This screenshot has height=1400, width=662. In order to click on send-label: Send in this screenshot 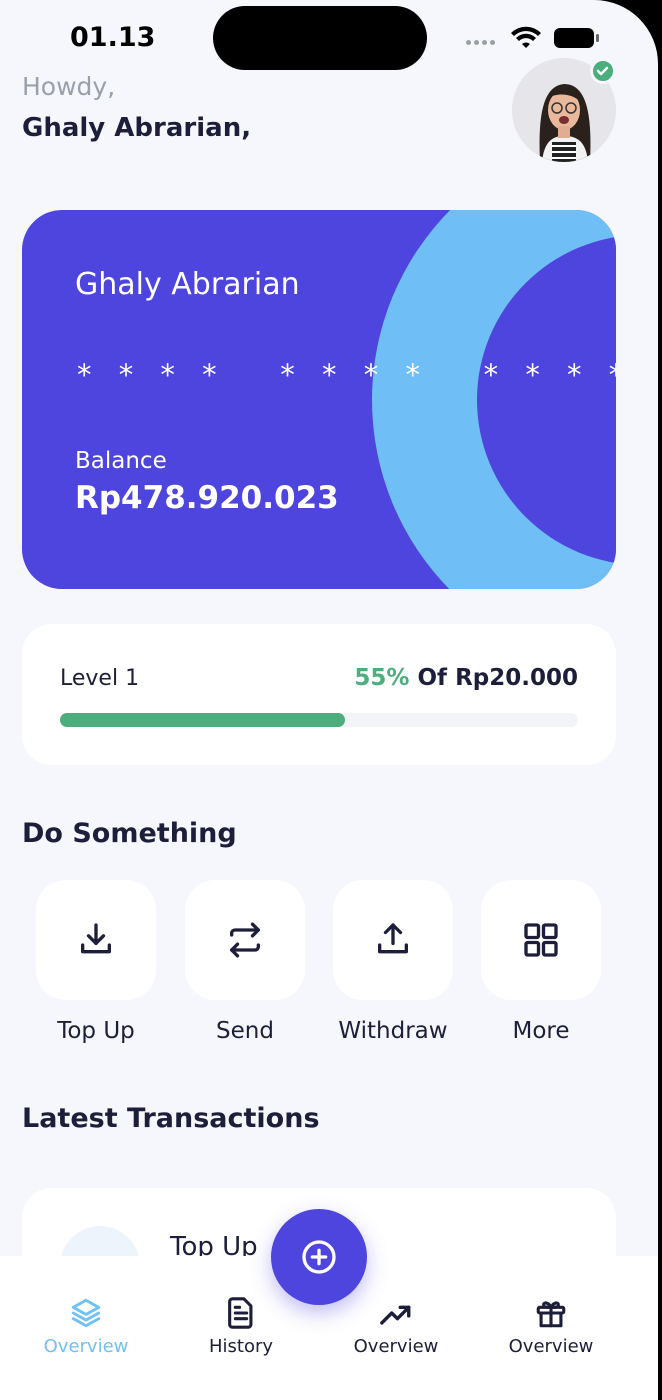, I will do `click(245, 1031)`.